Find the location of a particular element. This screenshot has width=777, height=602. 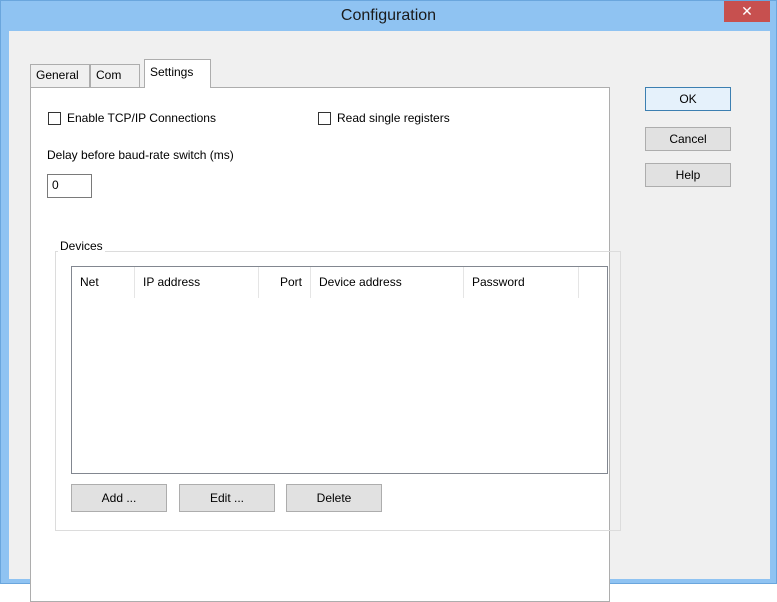

read-single-row: Read single registers is located at coordinates (384, 118).